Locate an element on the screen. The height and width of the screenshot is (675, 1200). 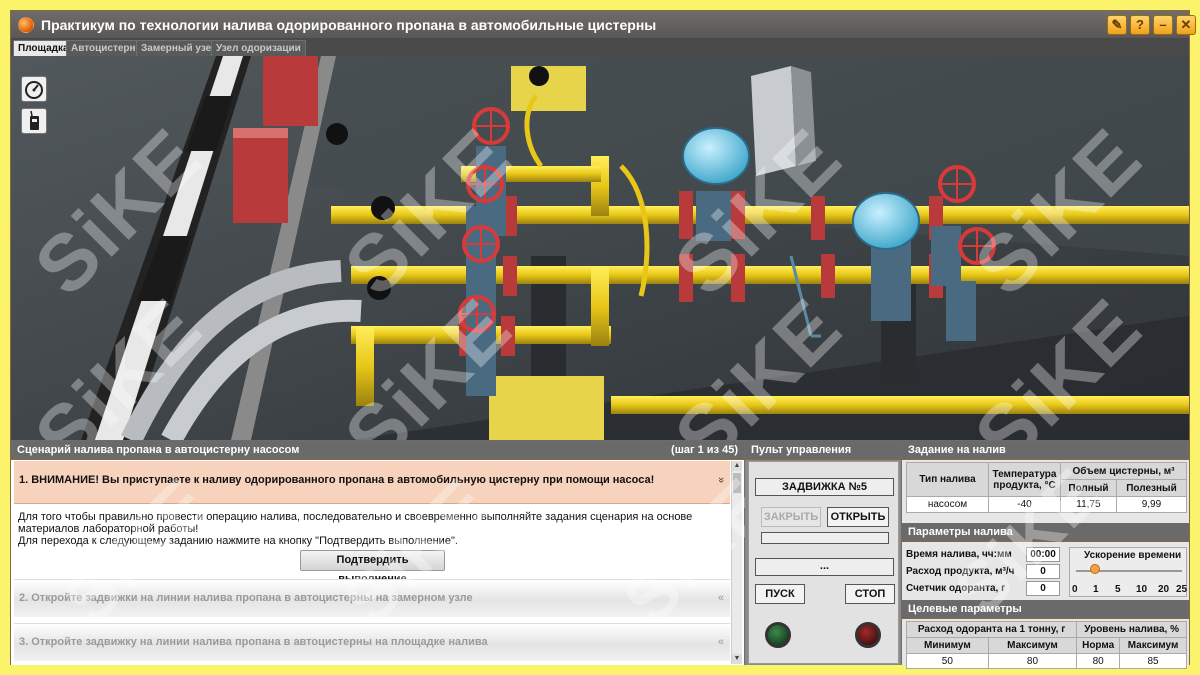
table-cell: -40 is located at coordinates (1024, 504).